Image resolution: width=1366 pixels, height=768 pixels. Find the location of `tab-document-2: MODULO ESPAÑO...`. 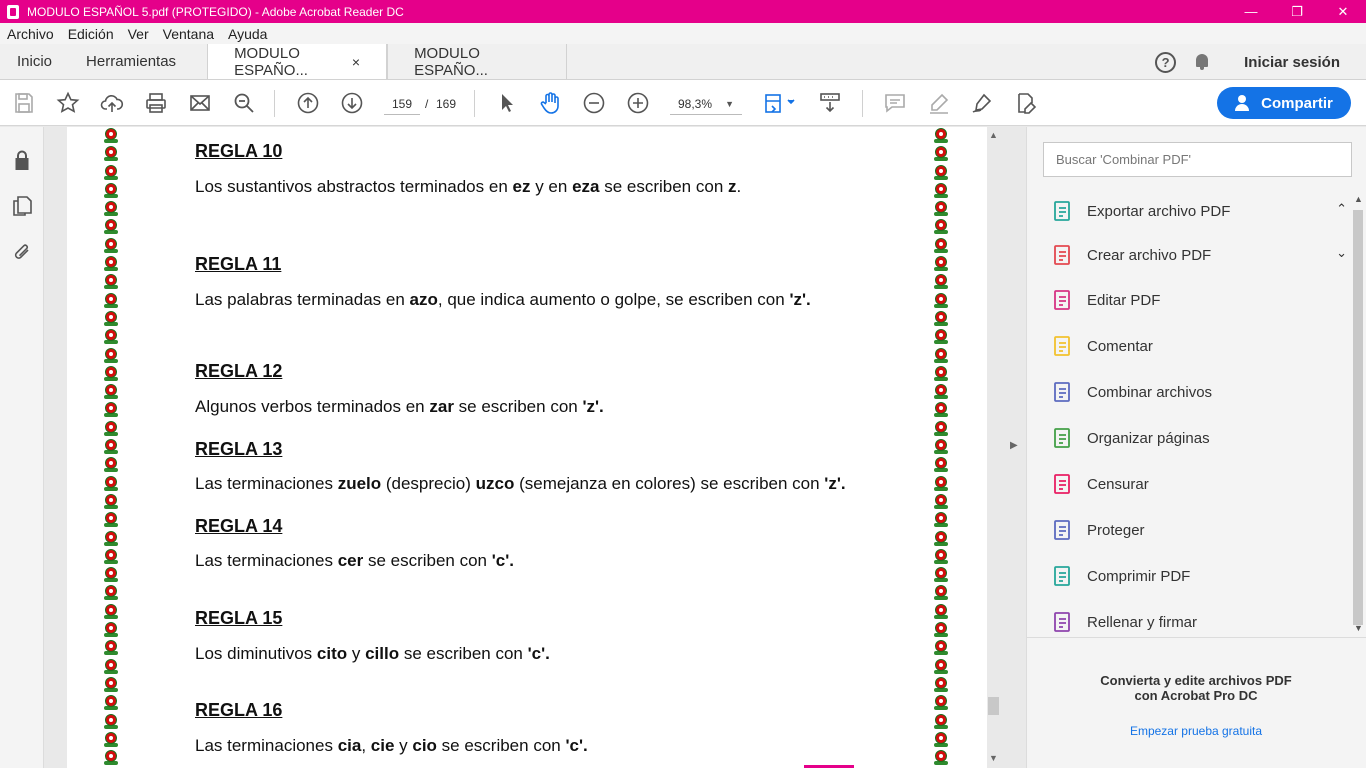

tab-document-2: MODULO ESPAÑO... is located at coordinates (477, 61).